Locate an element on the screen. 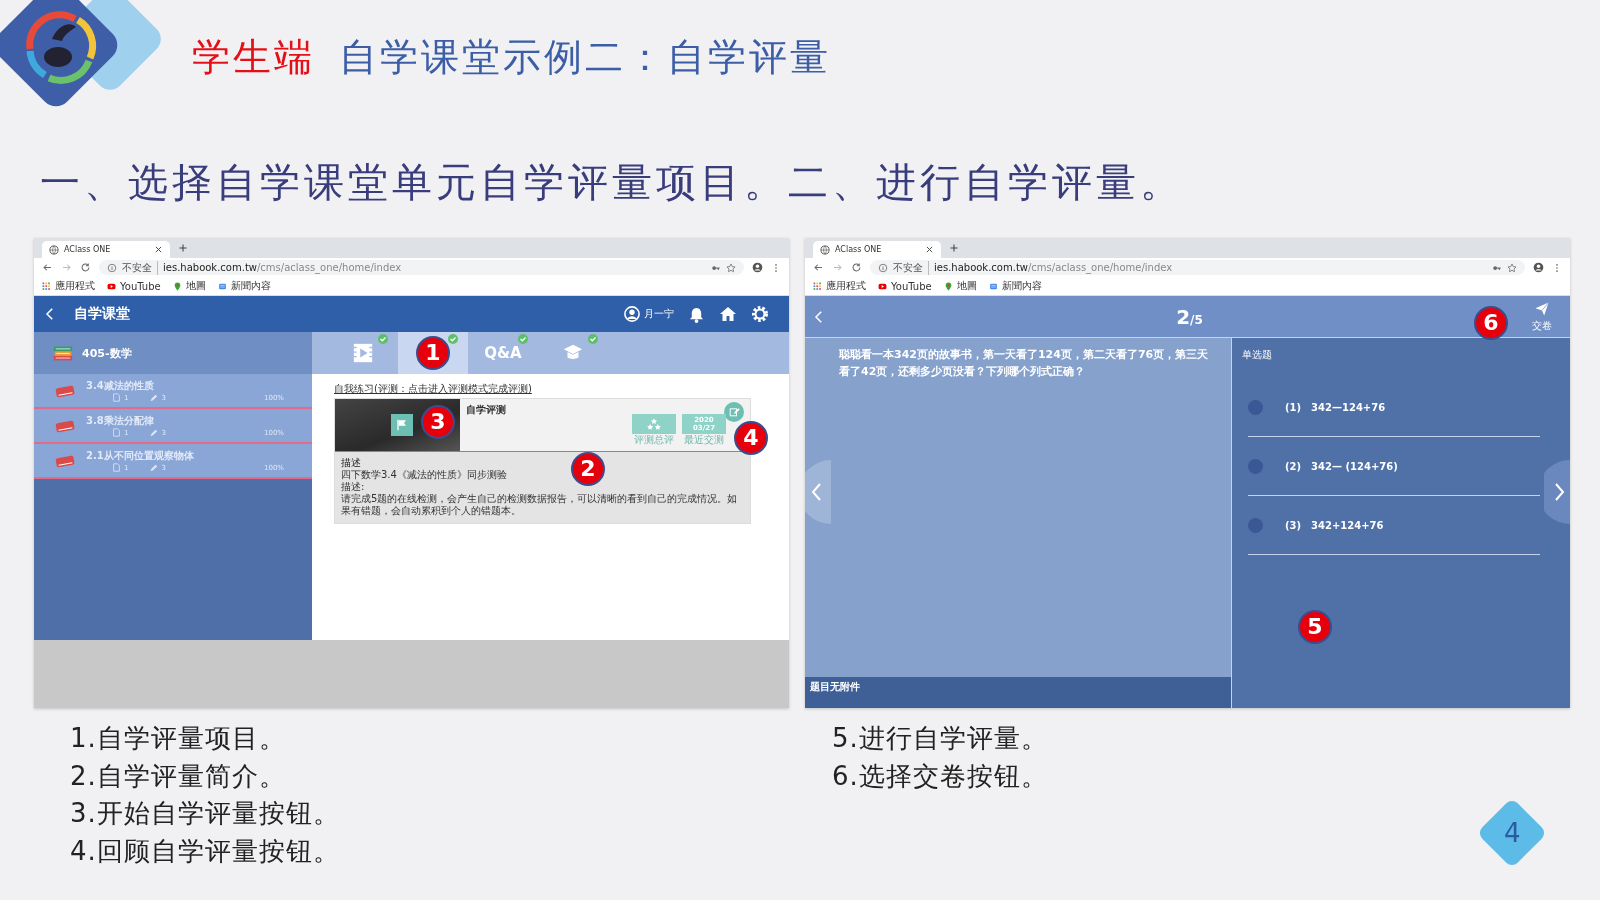 This screenshot has height=900, width=1600. answer-option: (3) 342+124+76 is located at coordinates (1394, 525).